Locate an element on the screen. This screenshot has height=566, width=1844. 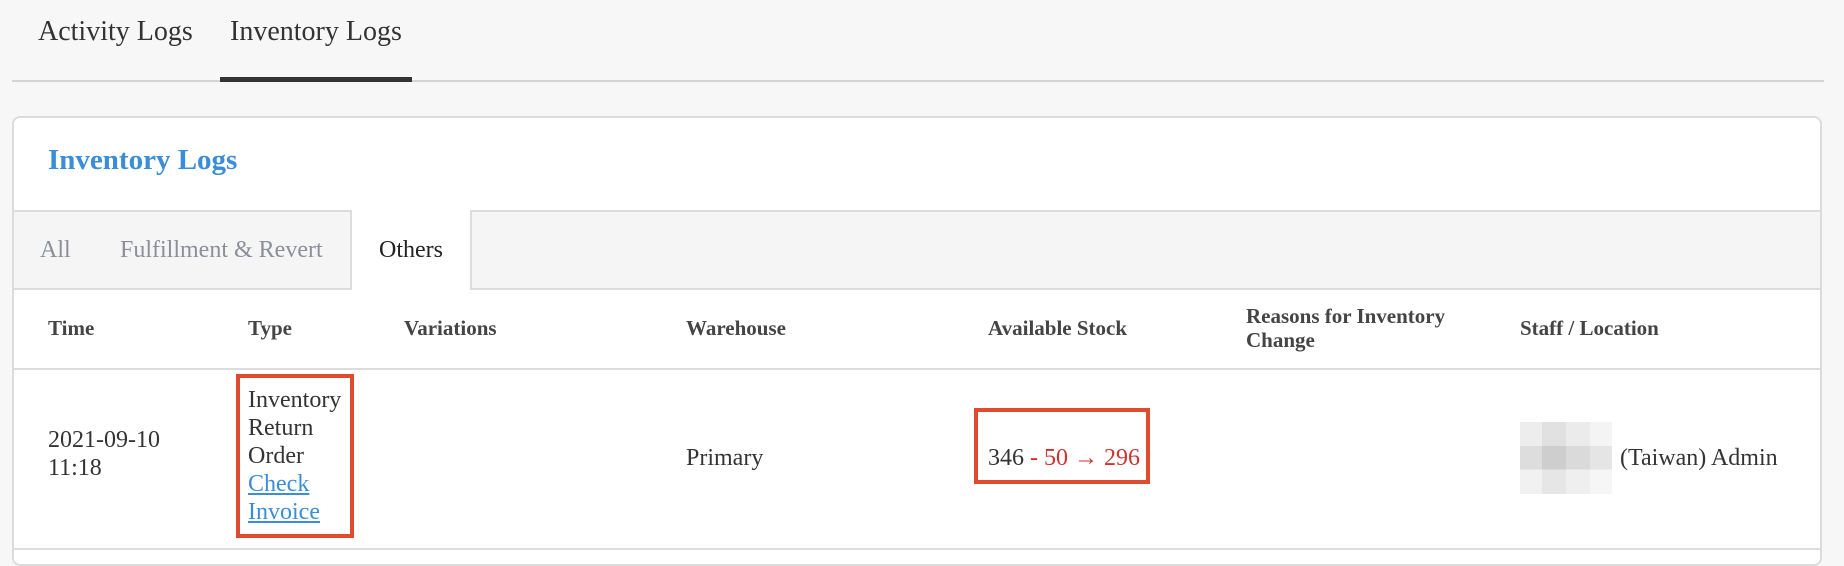
staff-location-text: (Taiwan) Admin is located at coordinates (1699, 458).